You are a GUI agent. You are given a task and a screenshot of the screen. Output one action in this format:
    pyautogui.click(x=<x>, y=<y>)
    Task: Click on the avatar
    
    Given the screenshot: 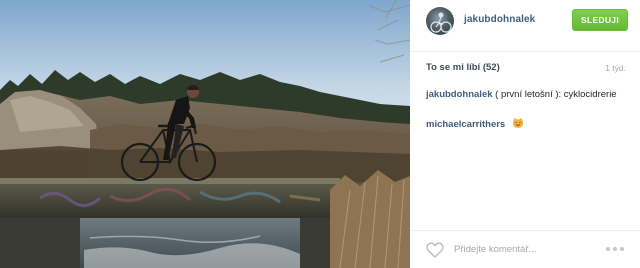 What is the action you would take?
    pyautogui.click(x=440, y=21)
    